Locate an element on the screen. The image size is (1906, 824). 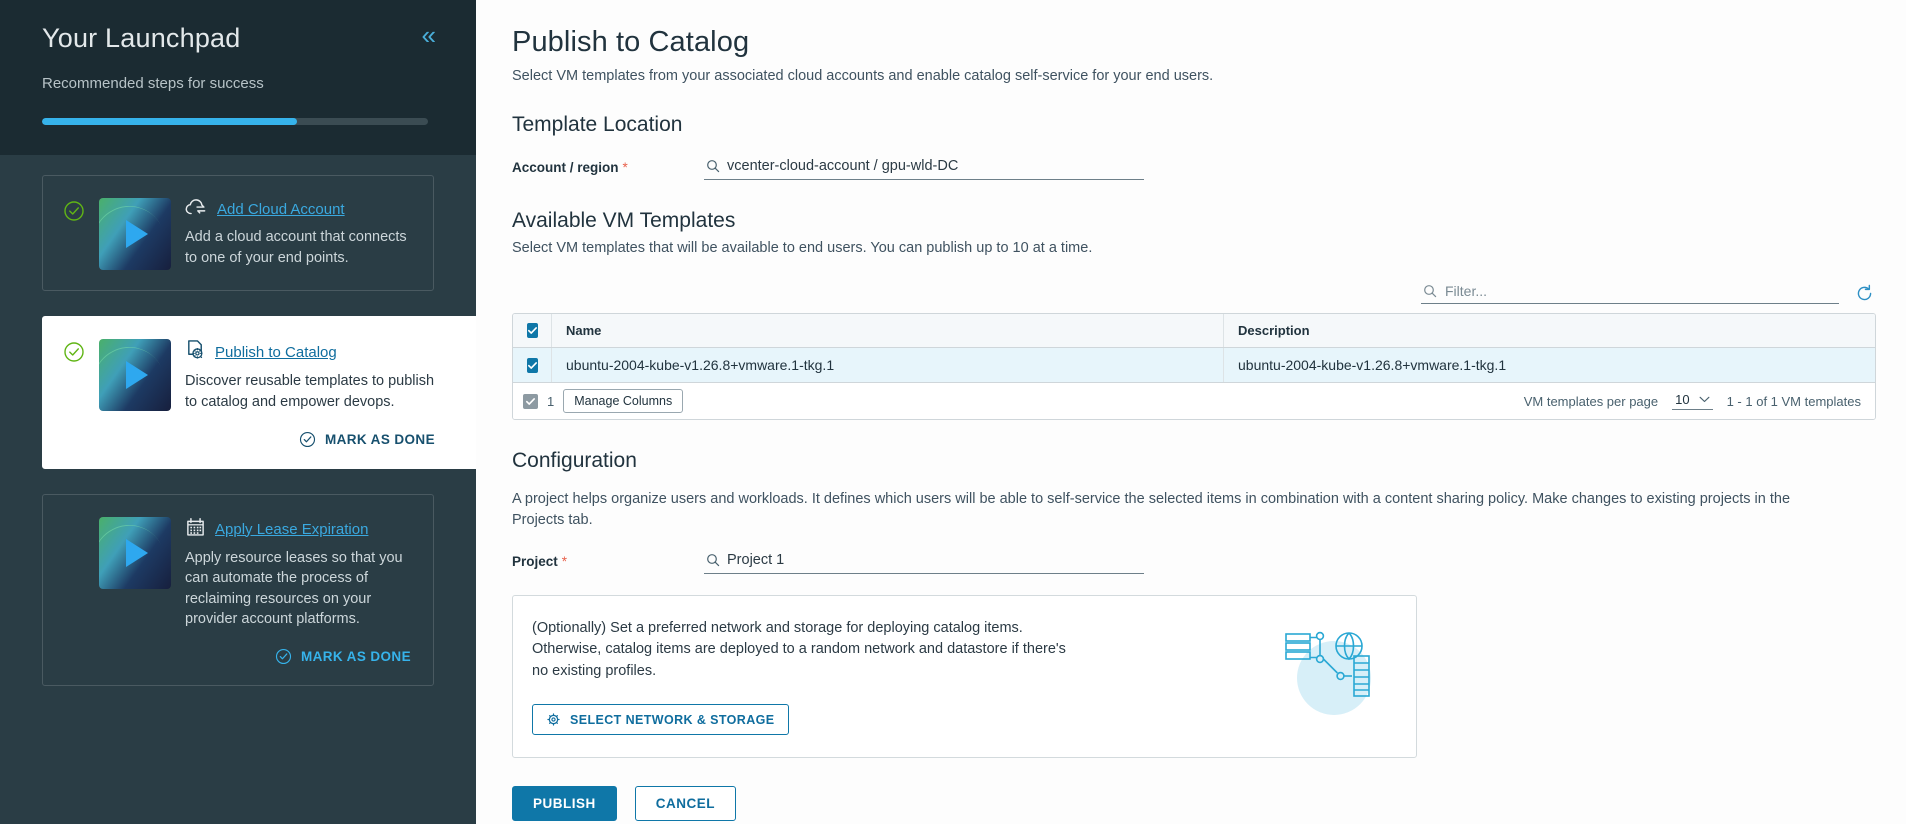
account-region-label-text: Account / region is located at coordinates (565, 167).